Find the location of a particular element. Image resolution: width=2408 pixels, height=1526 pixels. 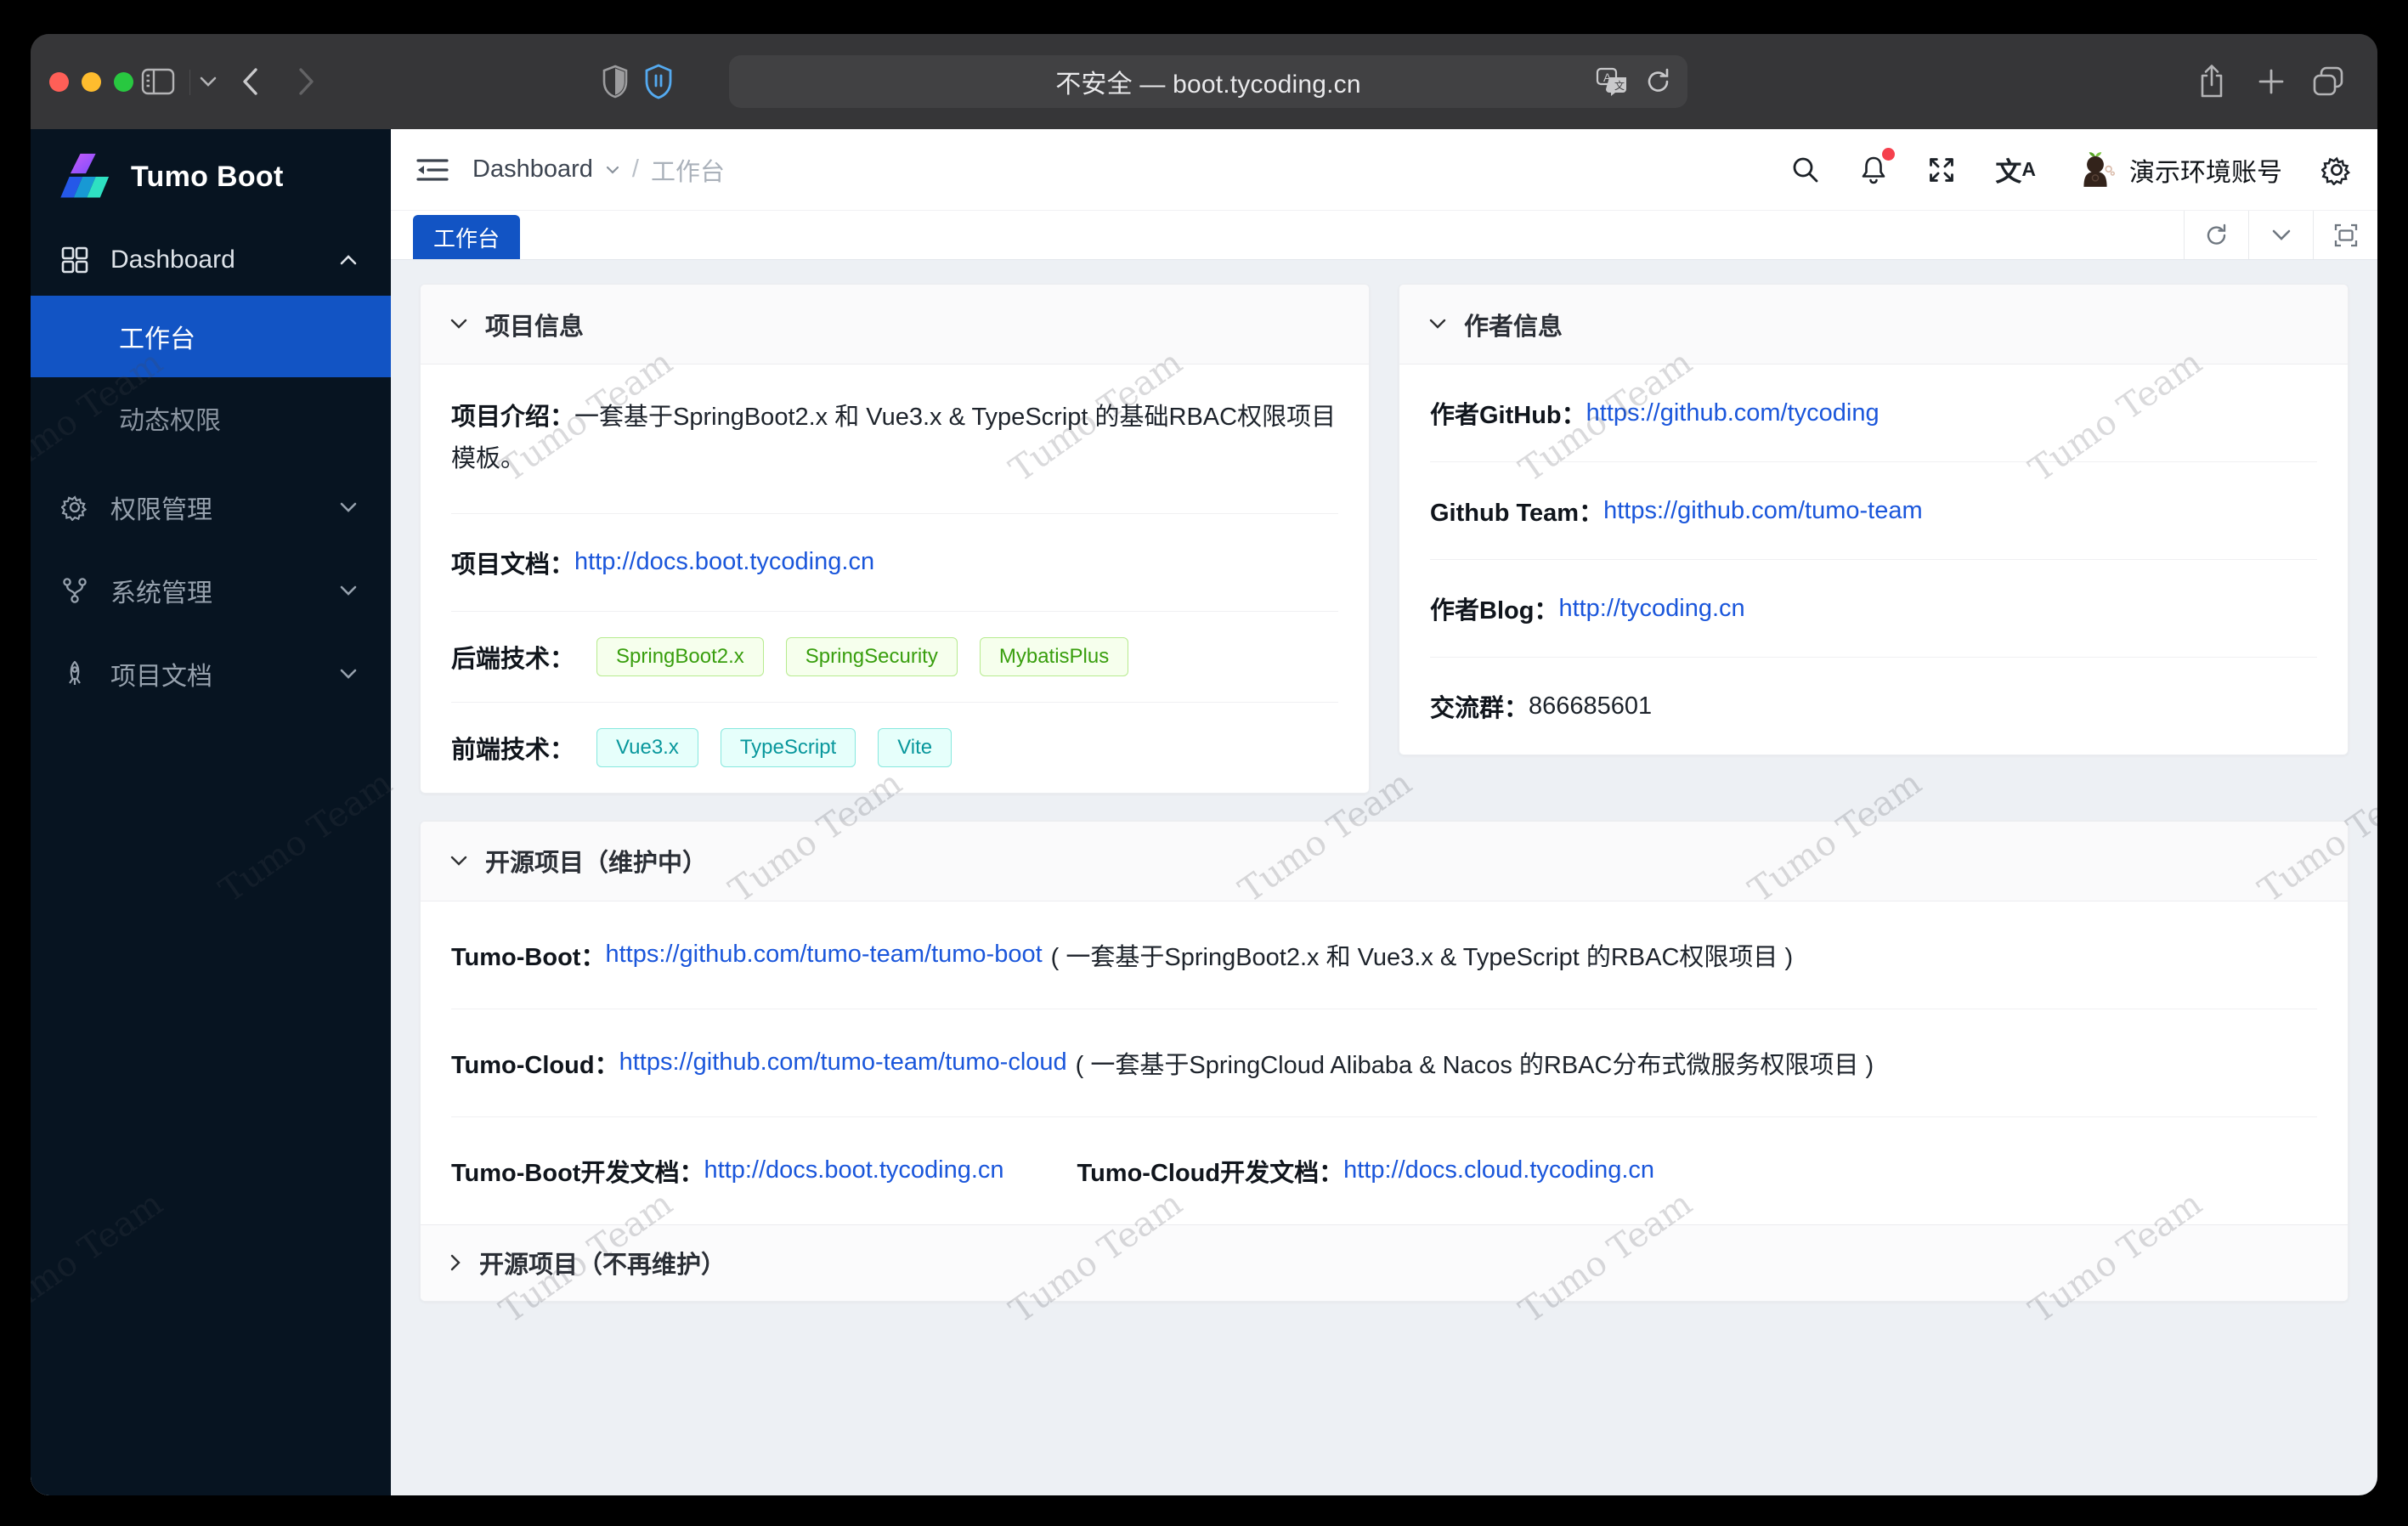

card-title: 项目信息 is located at coordinates (535, 327).